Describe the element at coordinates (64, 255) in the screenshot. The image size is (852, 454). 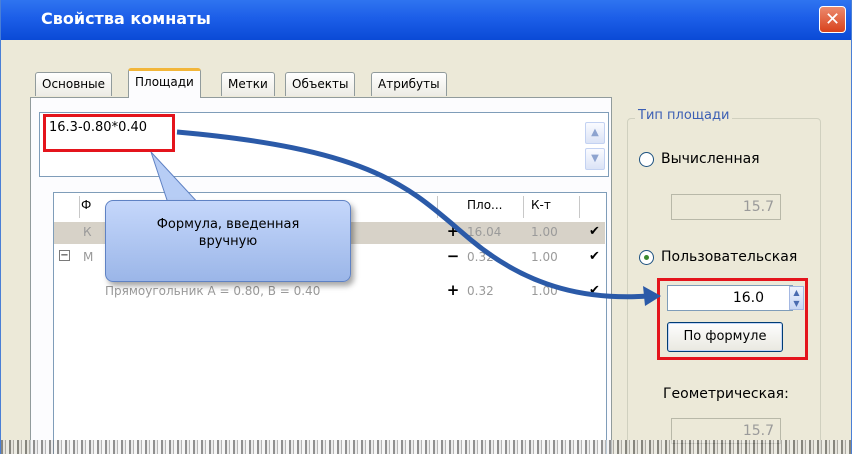
I see `collapse-icon: −` at that location.